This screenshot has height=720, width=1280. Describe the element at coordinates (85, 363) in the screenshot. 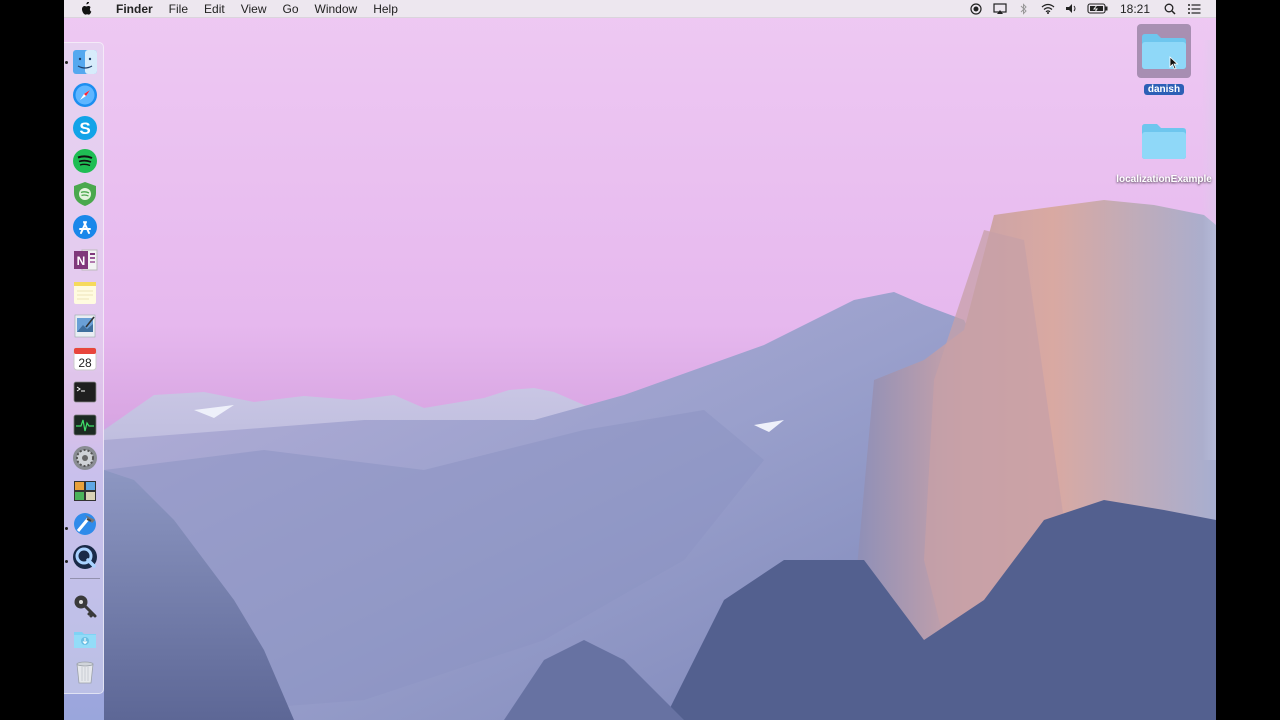

I see `calendar-date-label: 28` at that location.